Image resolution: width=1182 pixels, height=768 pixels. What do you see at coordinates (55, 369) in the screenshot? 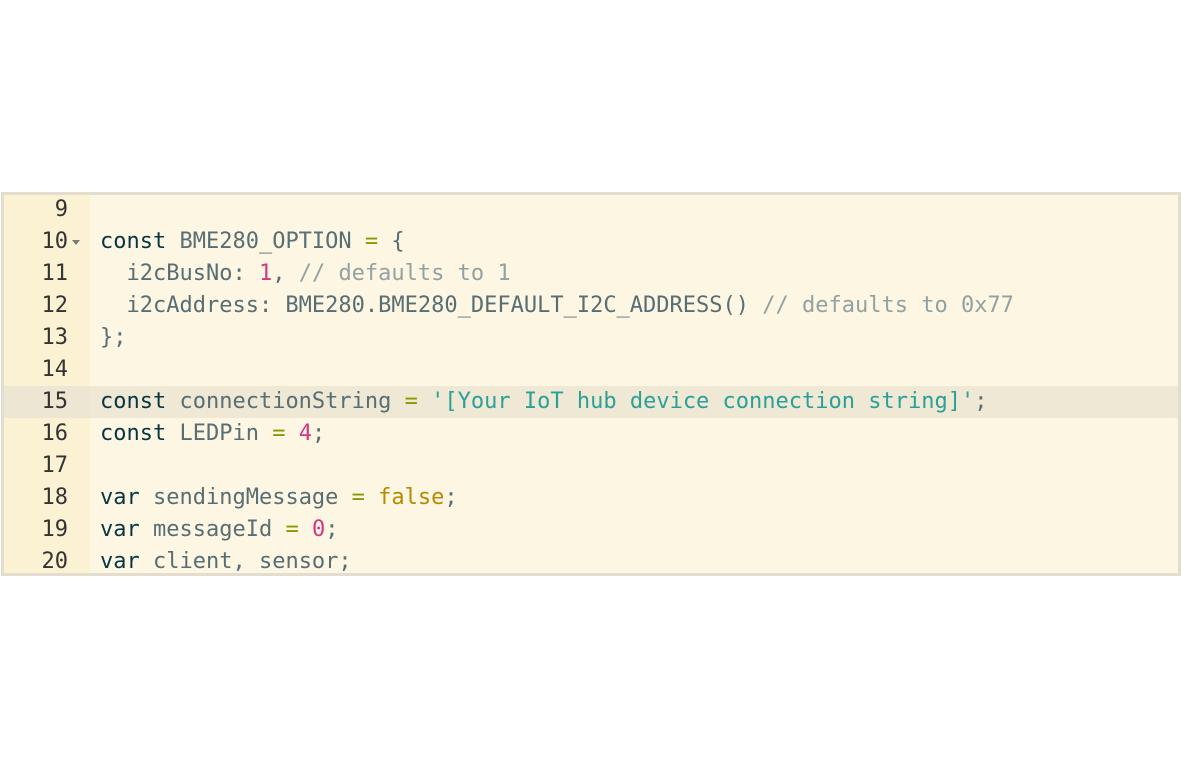
I see `line-number: 14` at bounding box center [55, 369].